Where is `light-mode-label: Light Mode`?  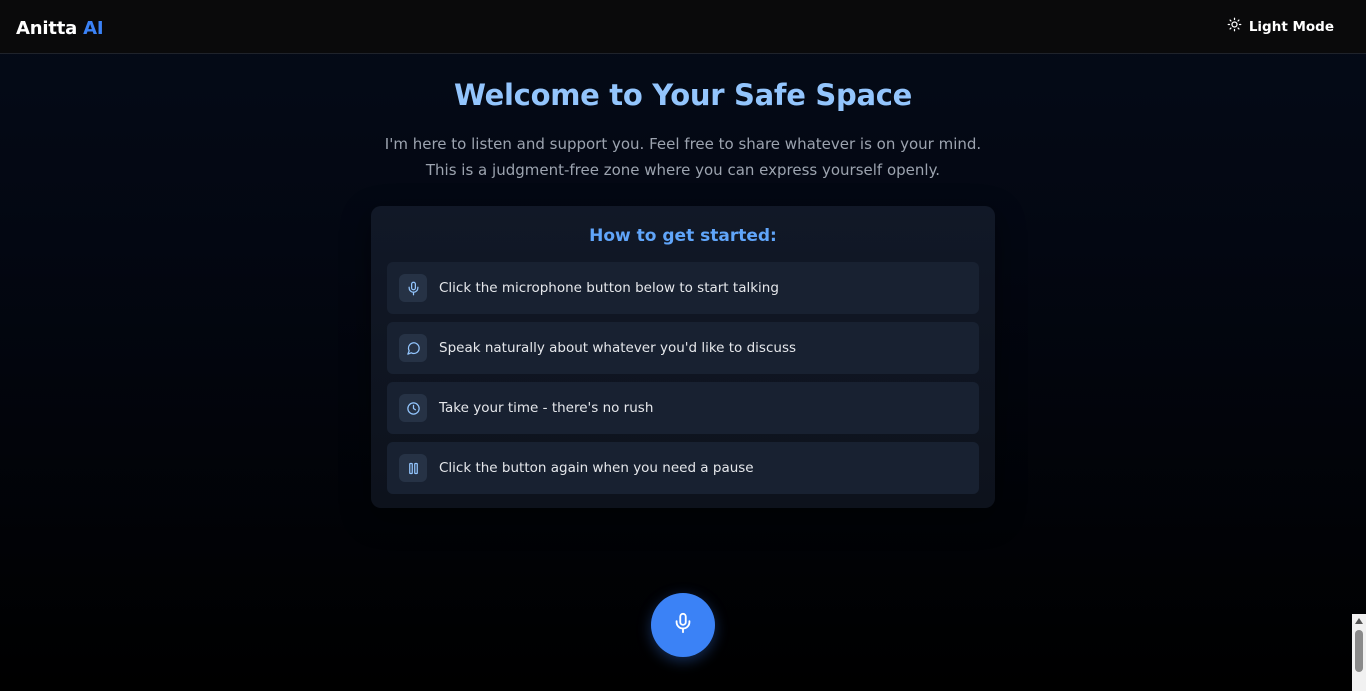
light-mode-label: Light Mode is located at coordinates (1291, 26).